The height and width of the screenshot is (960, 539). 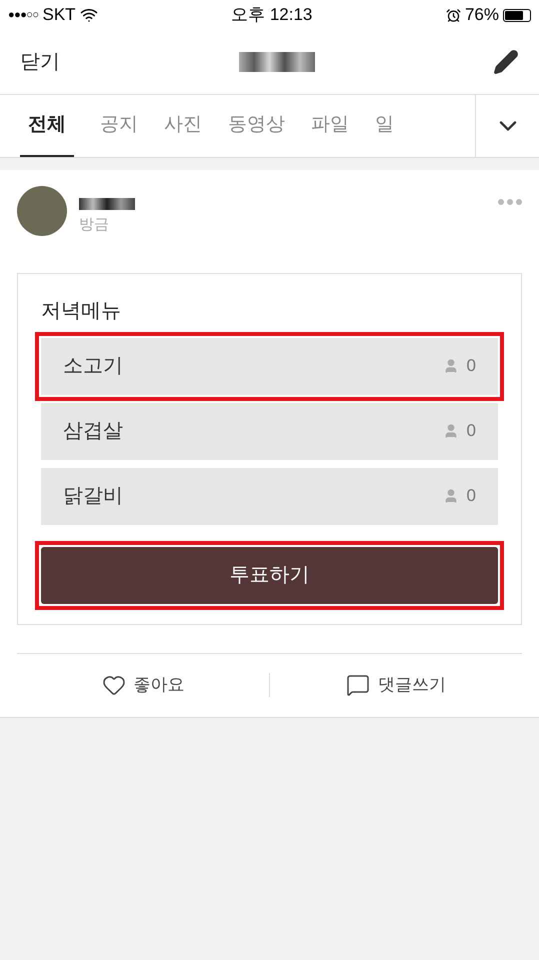 I want to click on signal-strength: ●●●○○, so click(x=23, y=15).